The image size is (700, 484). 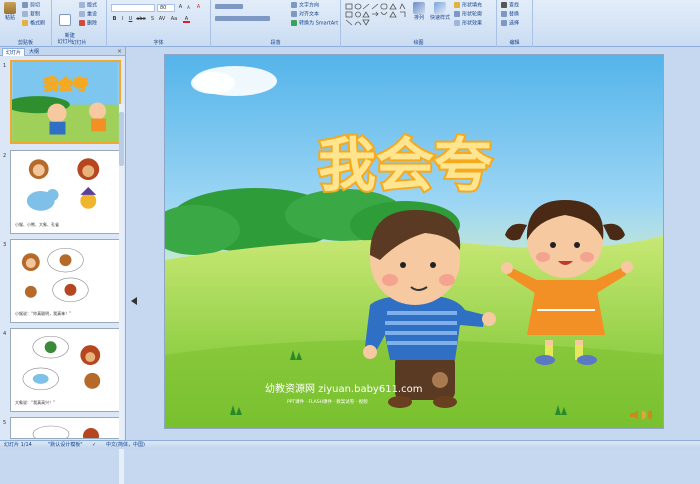 What do you see at coordinates (125, 445) in the screenshot?
I see `language-label: 中文(简体，中国)` at bounding box center [125, 445].